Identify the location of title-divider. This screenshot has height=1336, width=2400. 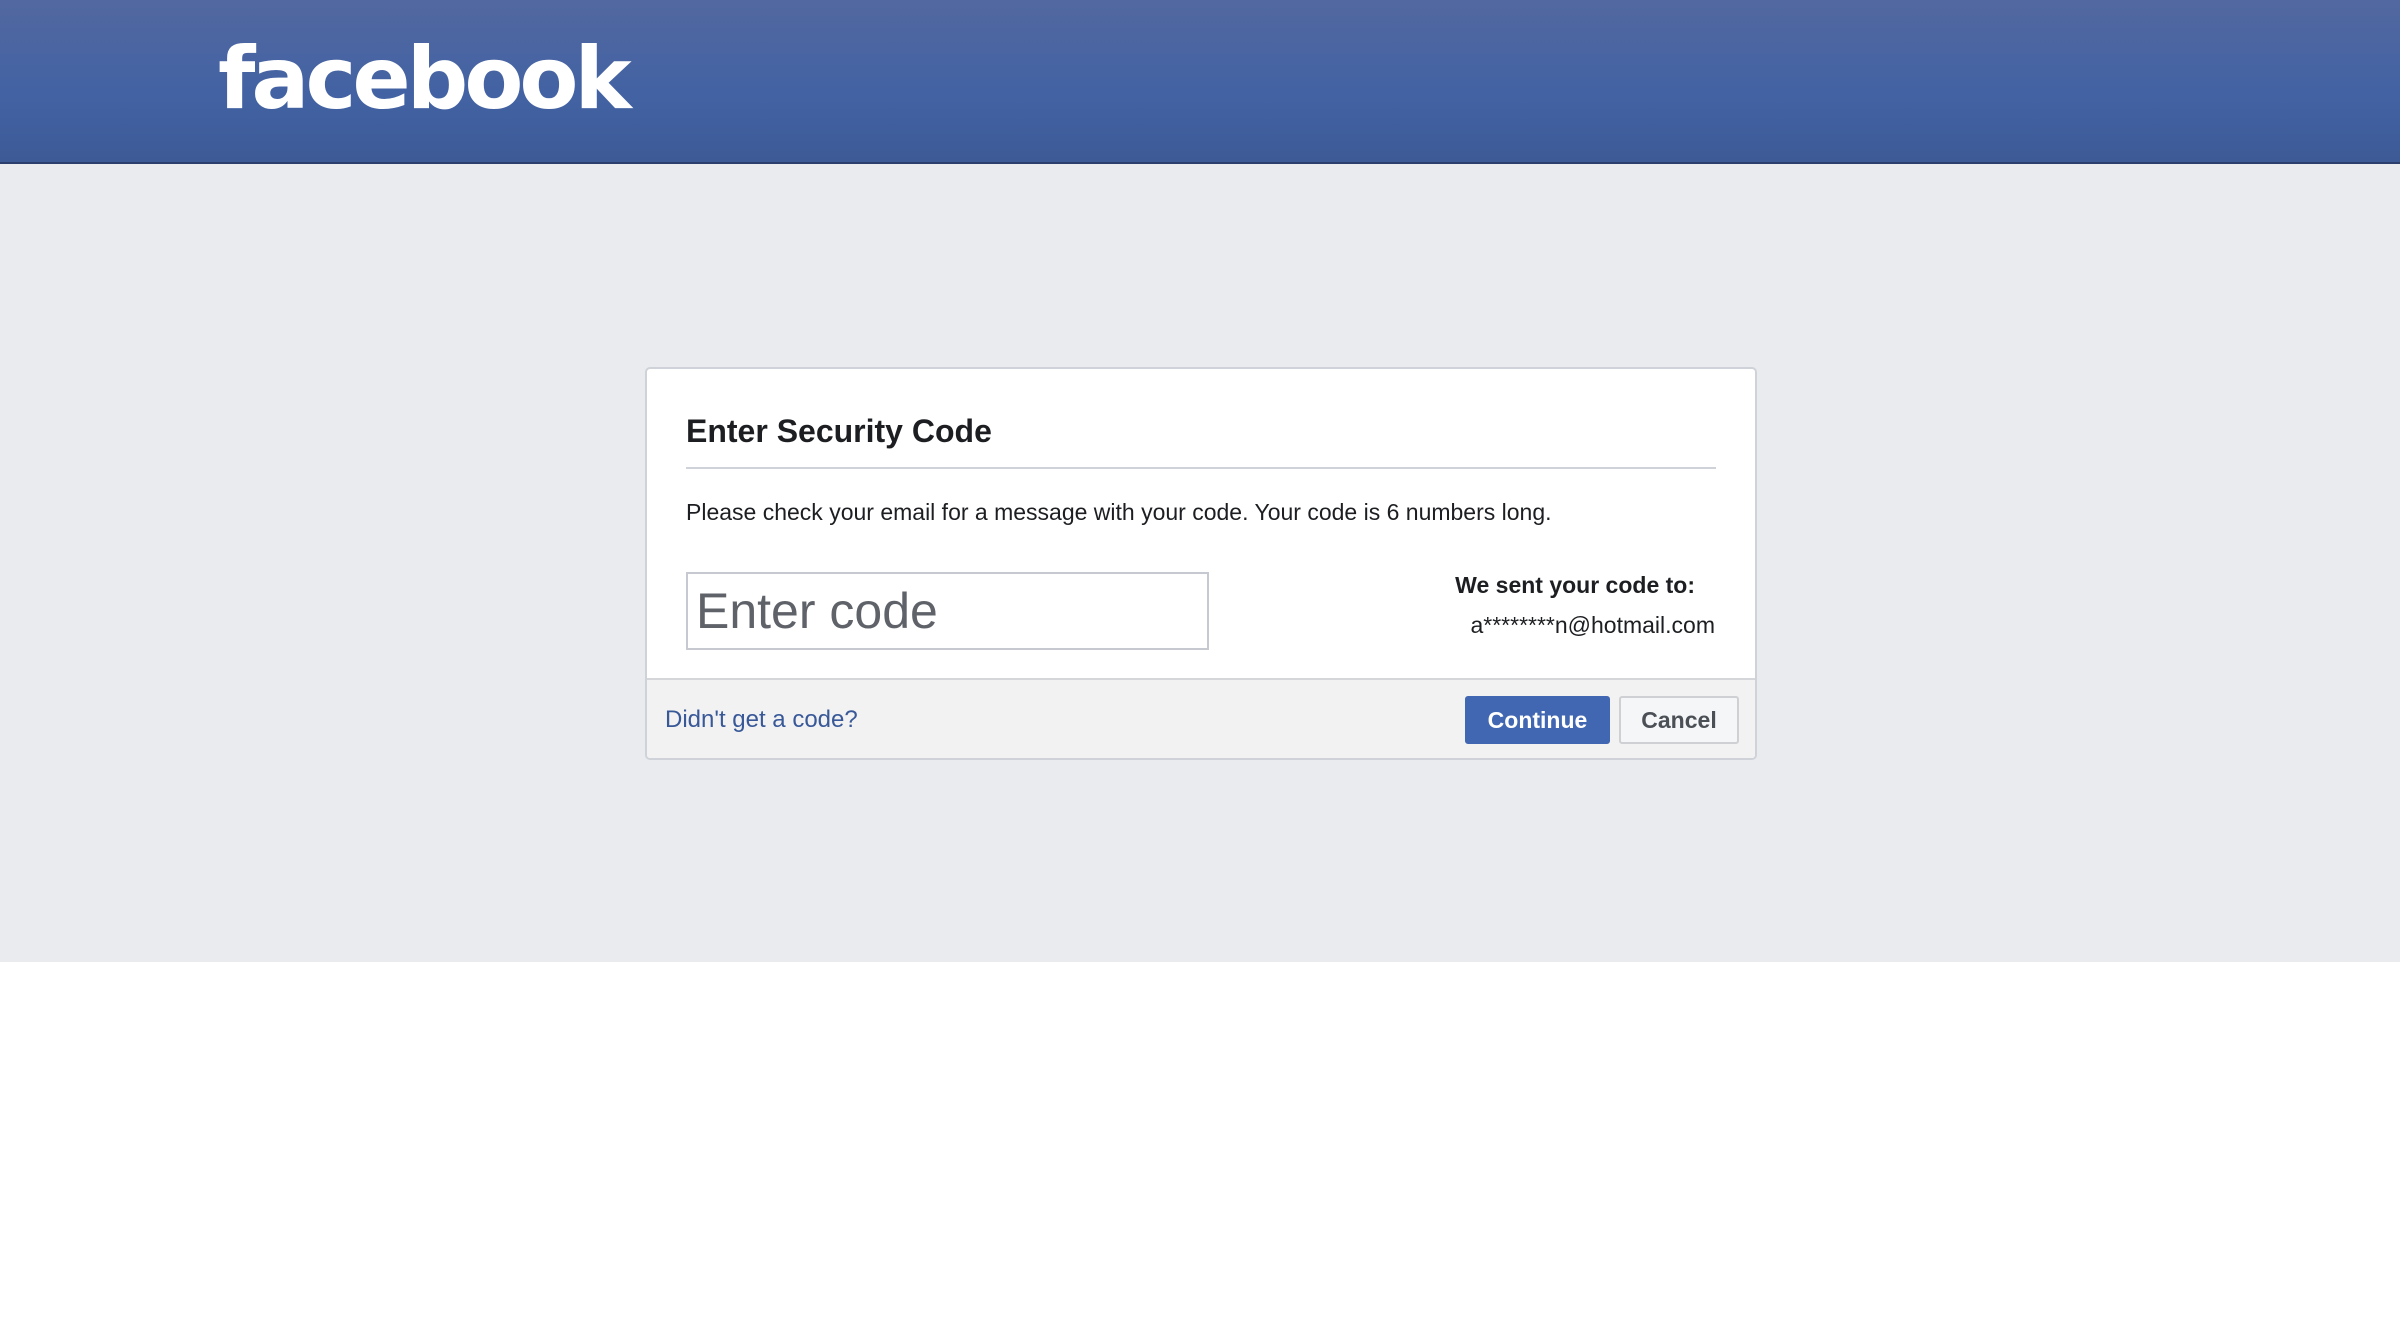
(1201, 468).